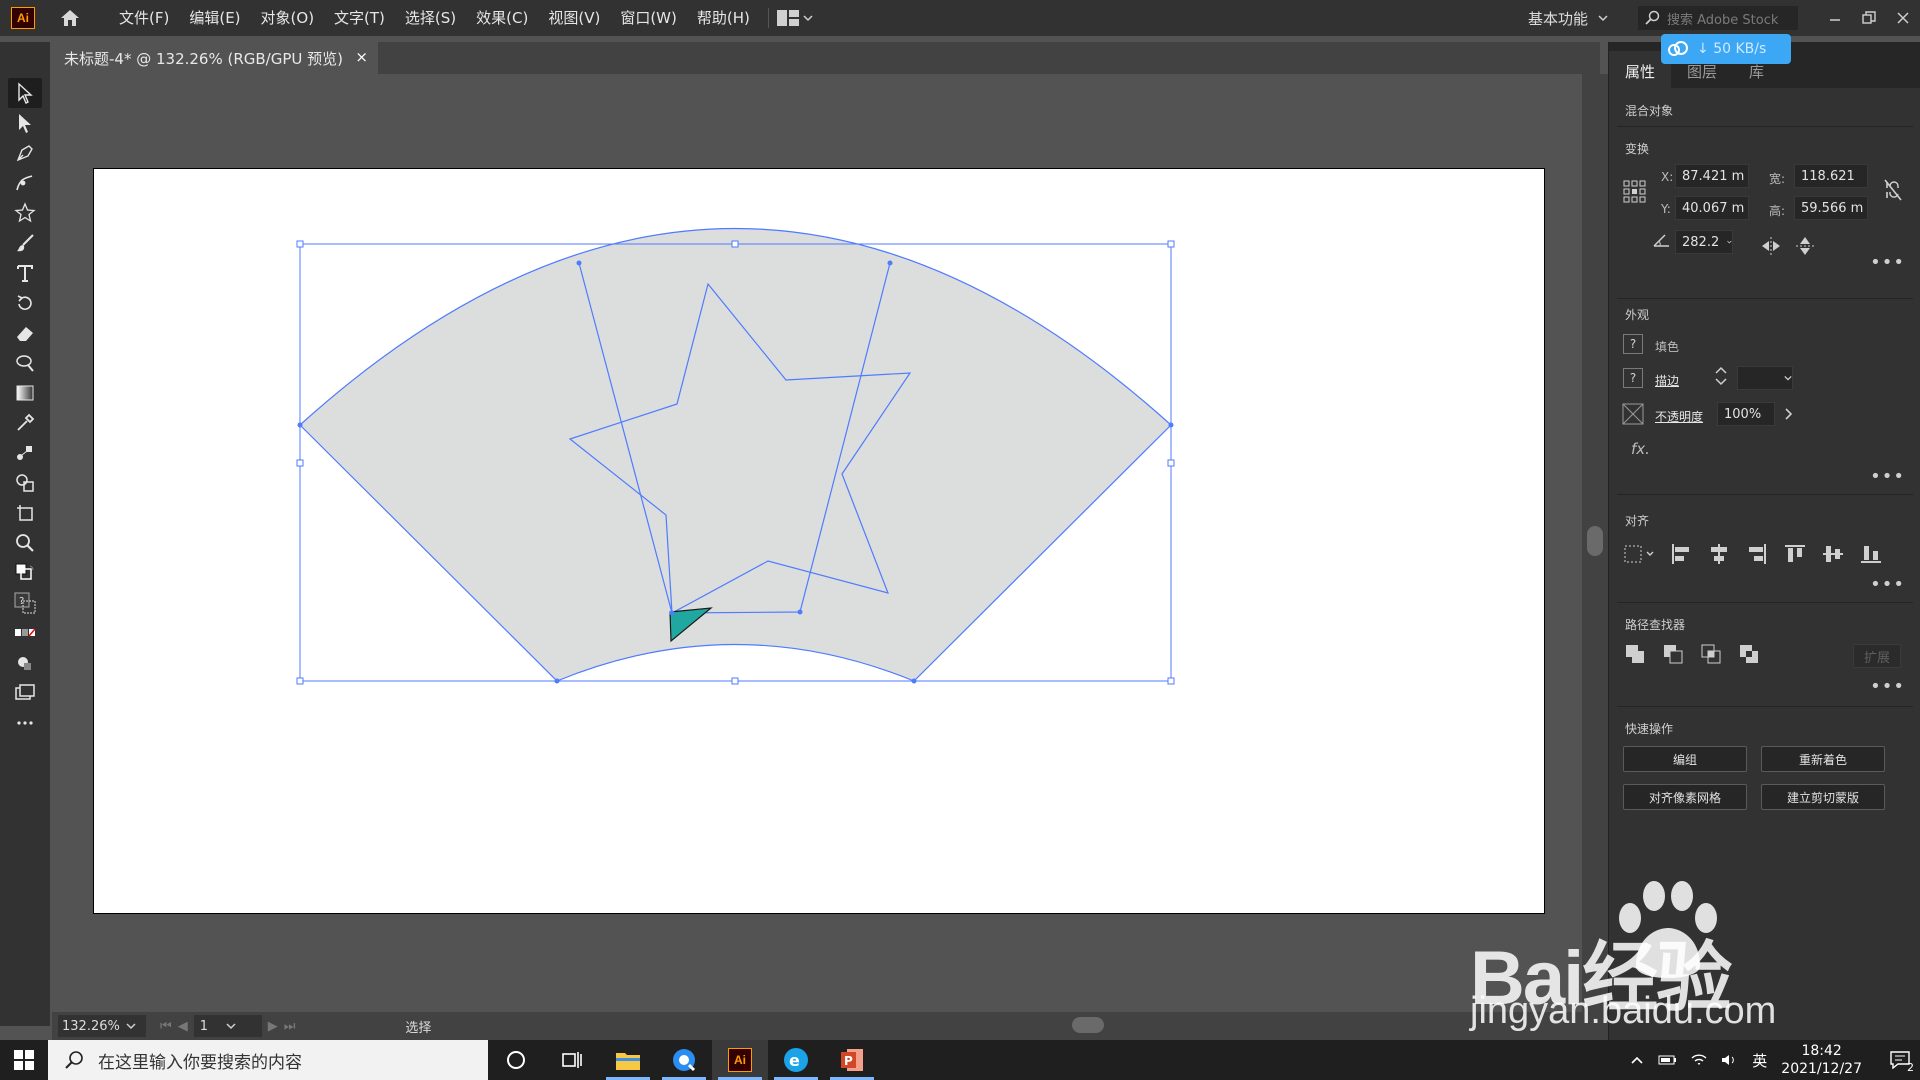 The height and width of the screenshot is (1080, 1920). What do you see at coordinates (796, 1060) in the screenshot?
I see `ie-browser-taskbar: e` at bounding box center [796, 1060].